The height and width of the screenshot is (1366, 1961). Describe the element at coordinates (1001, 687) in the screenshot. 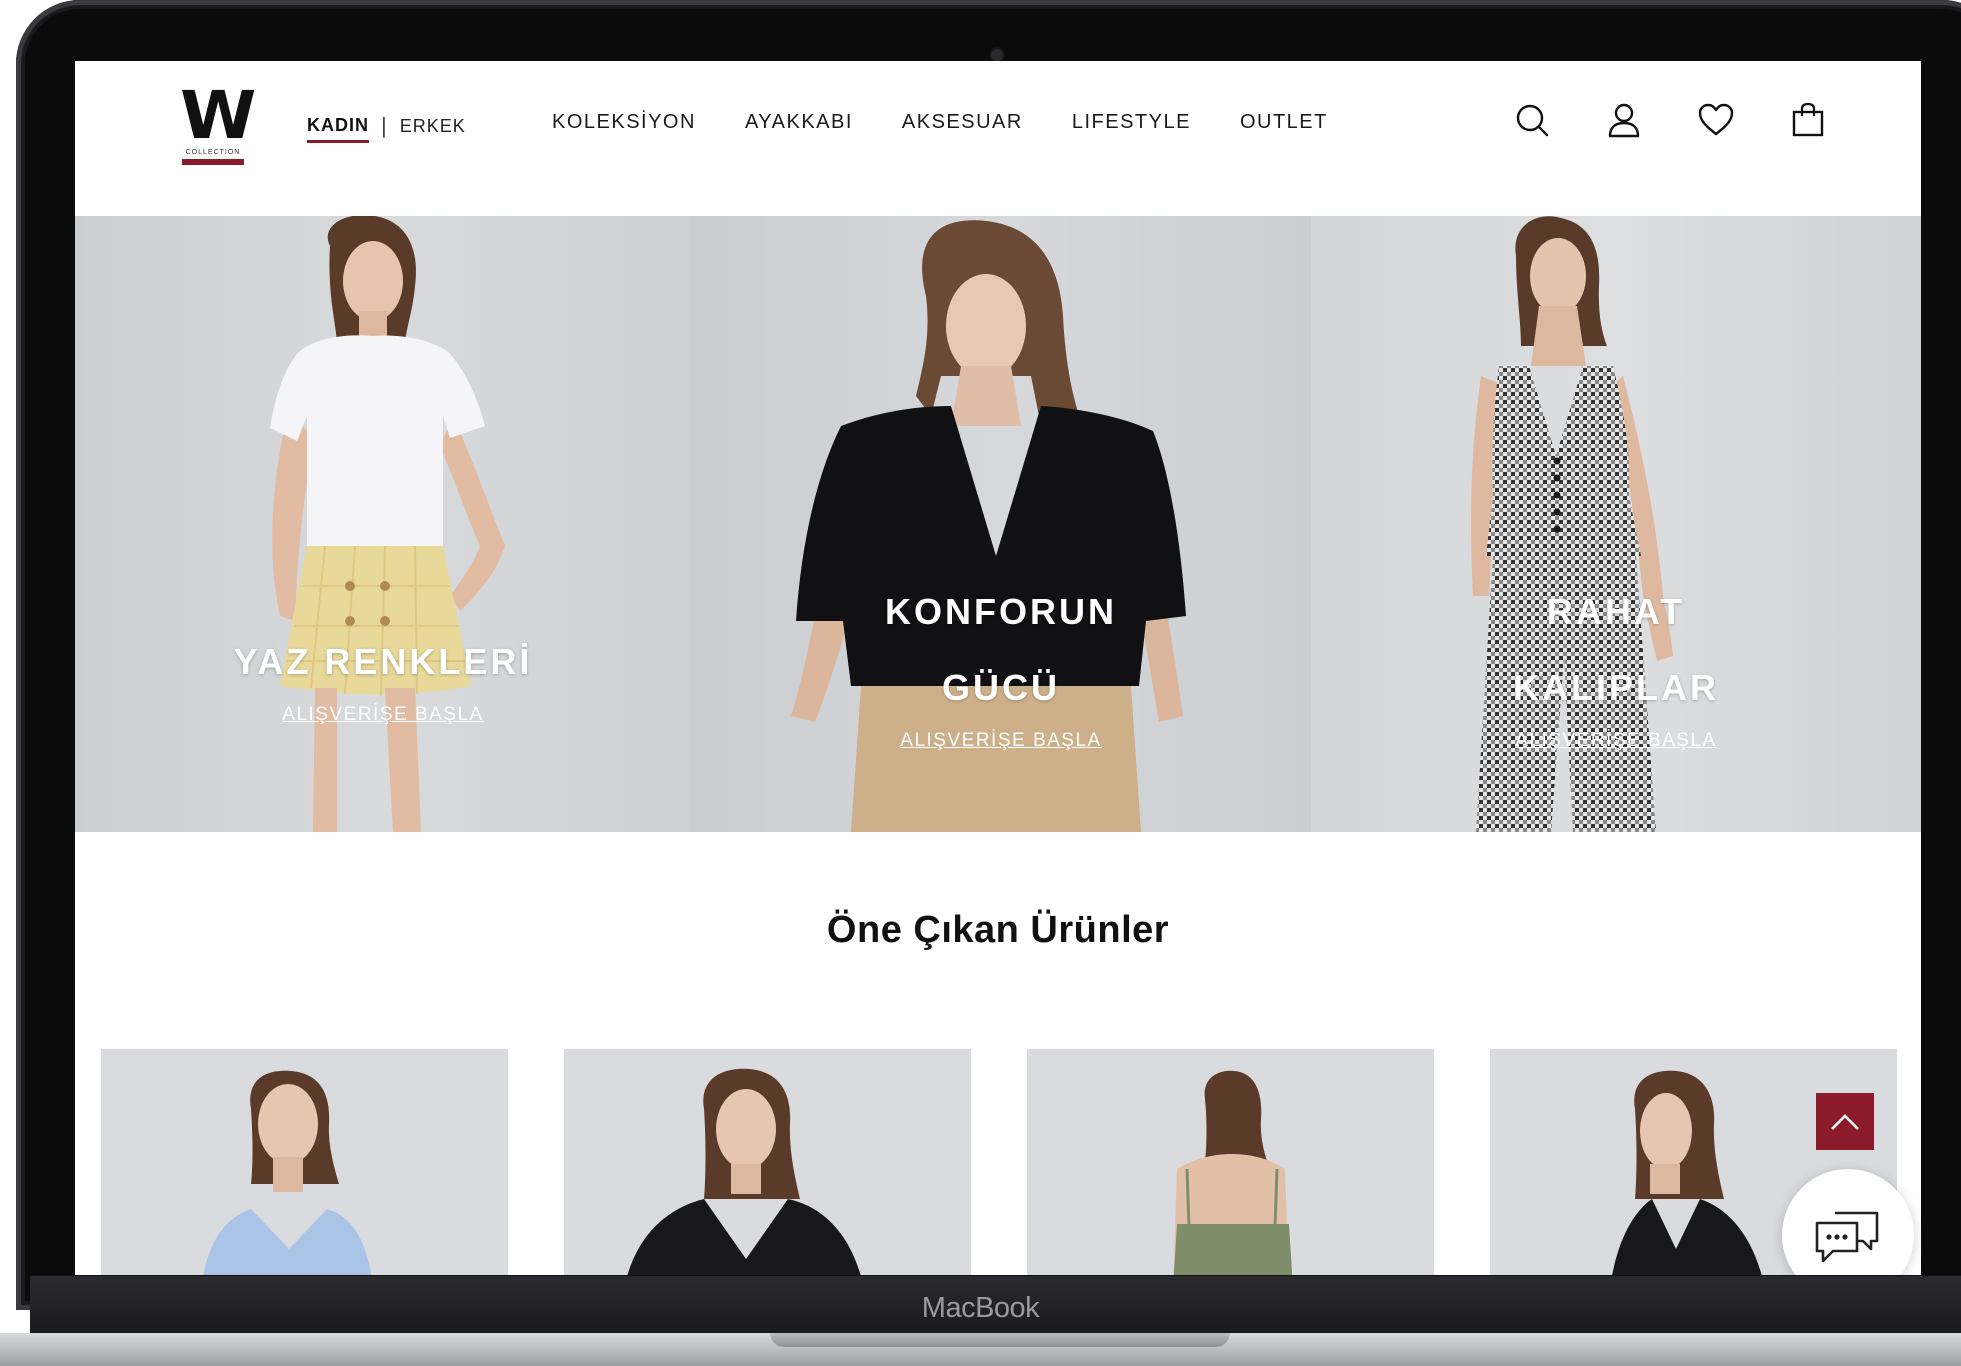

I see `hero-title-line2: GÜCÜ` at that location.